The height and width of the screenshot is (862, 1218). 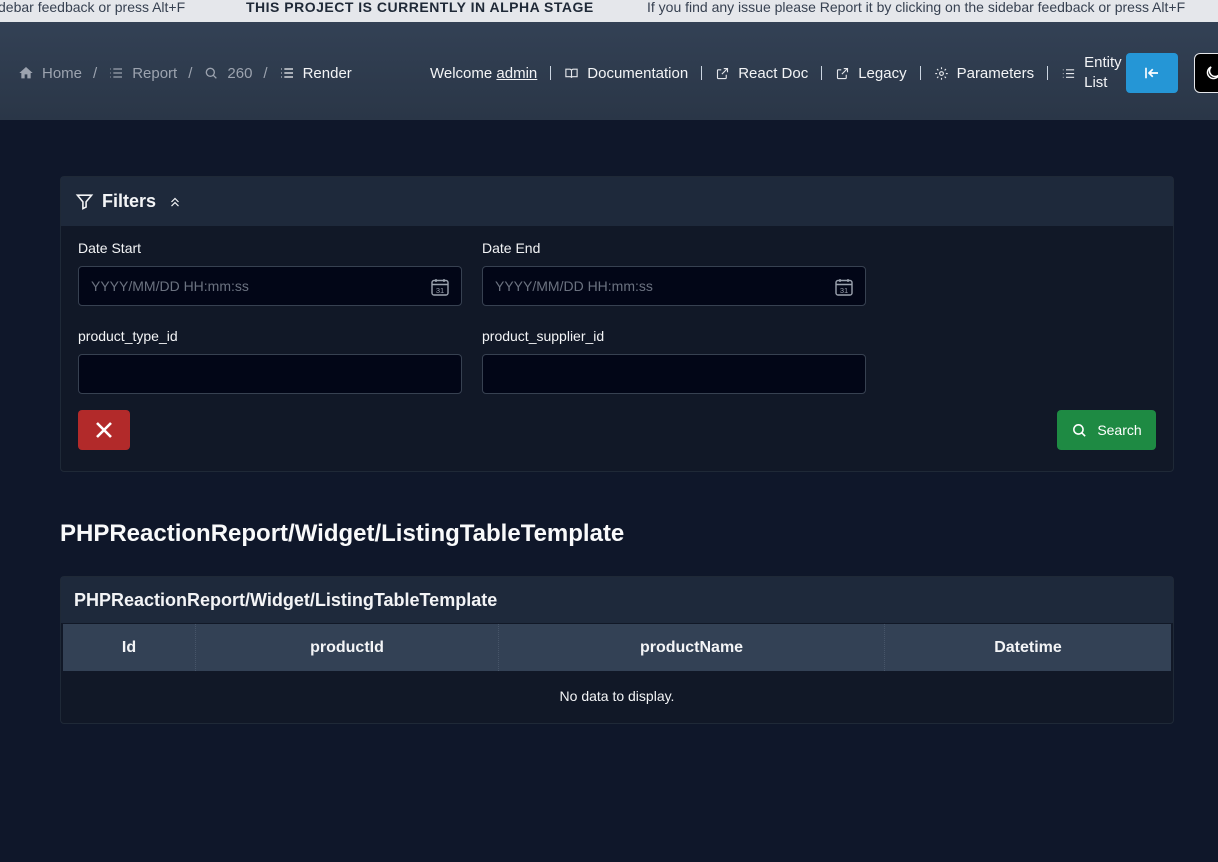 What do you see at coordinates (773, 73) in the screenshot?
I see `nav-label: React Doc` at bounding box center [773, 73].